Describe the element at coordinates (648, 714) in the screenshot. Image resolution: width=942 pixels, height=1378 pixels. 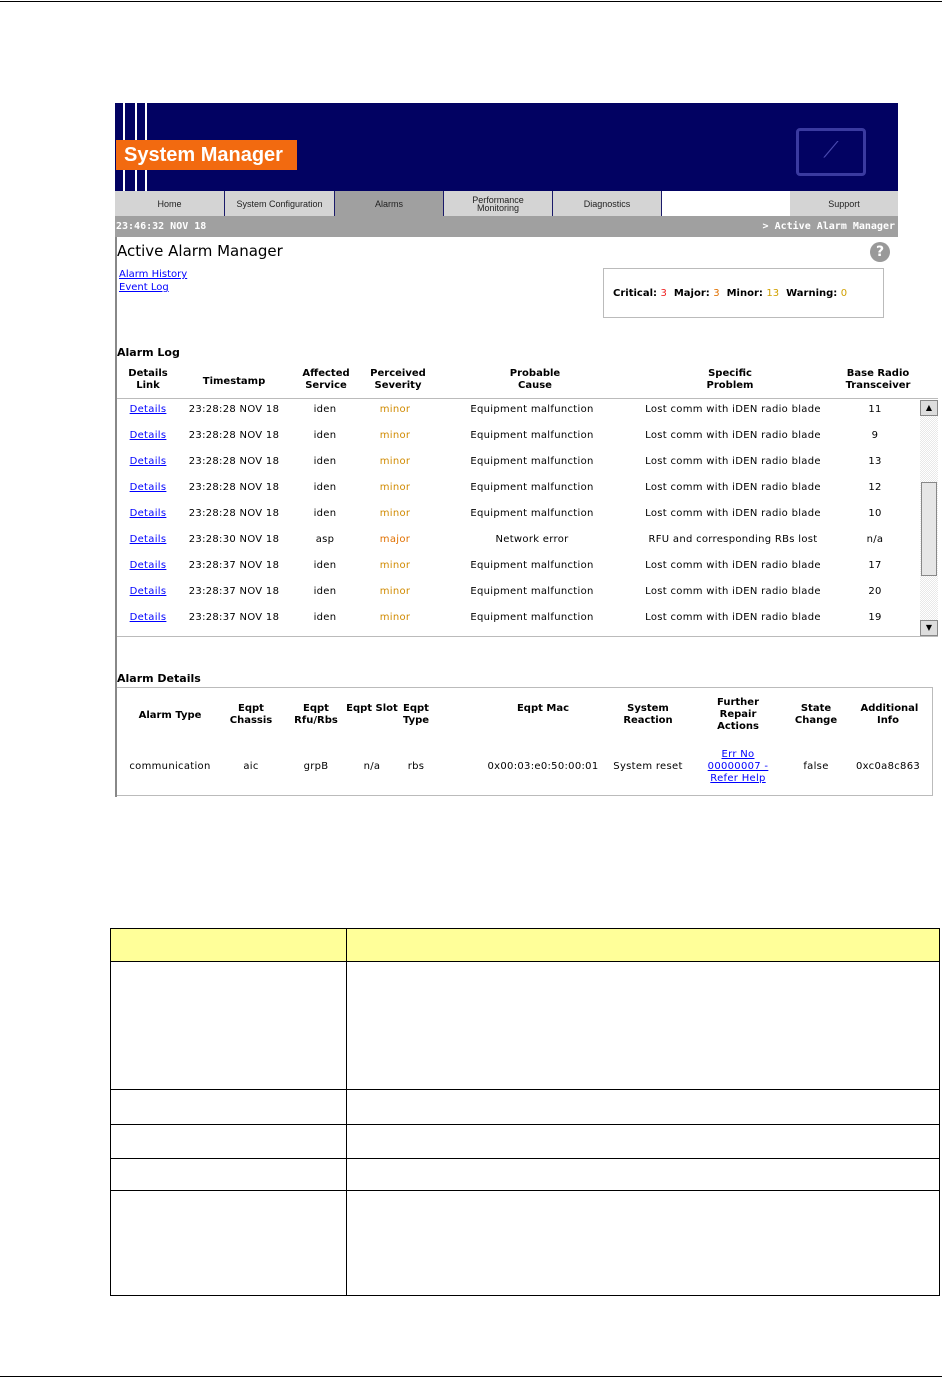
I see `detail-column-header: System Reaction` at that location.